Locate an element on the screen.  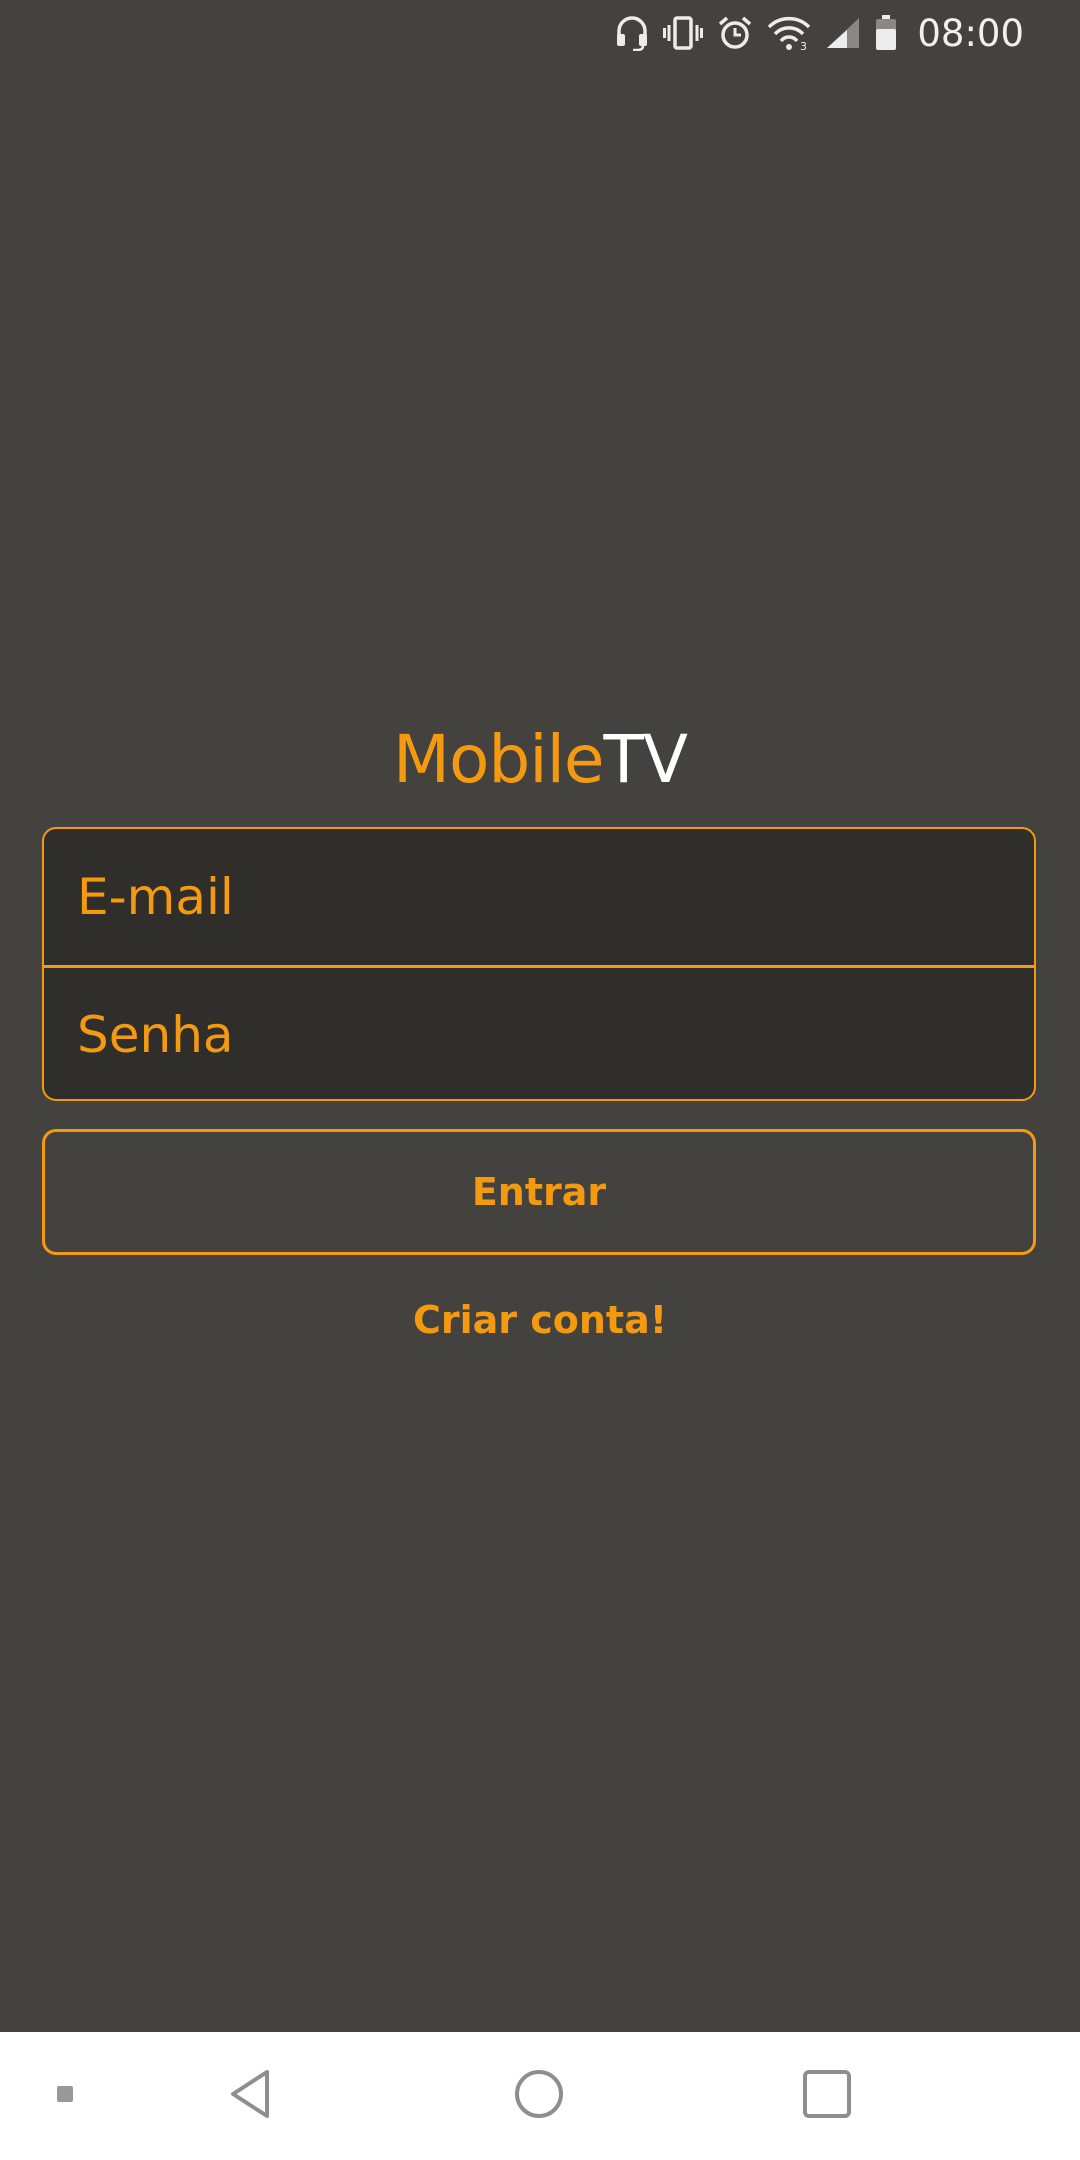
email-field is located at coordinates (539, 897).